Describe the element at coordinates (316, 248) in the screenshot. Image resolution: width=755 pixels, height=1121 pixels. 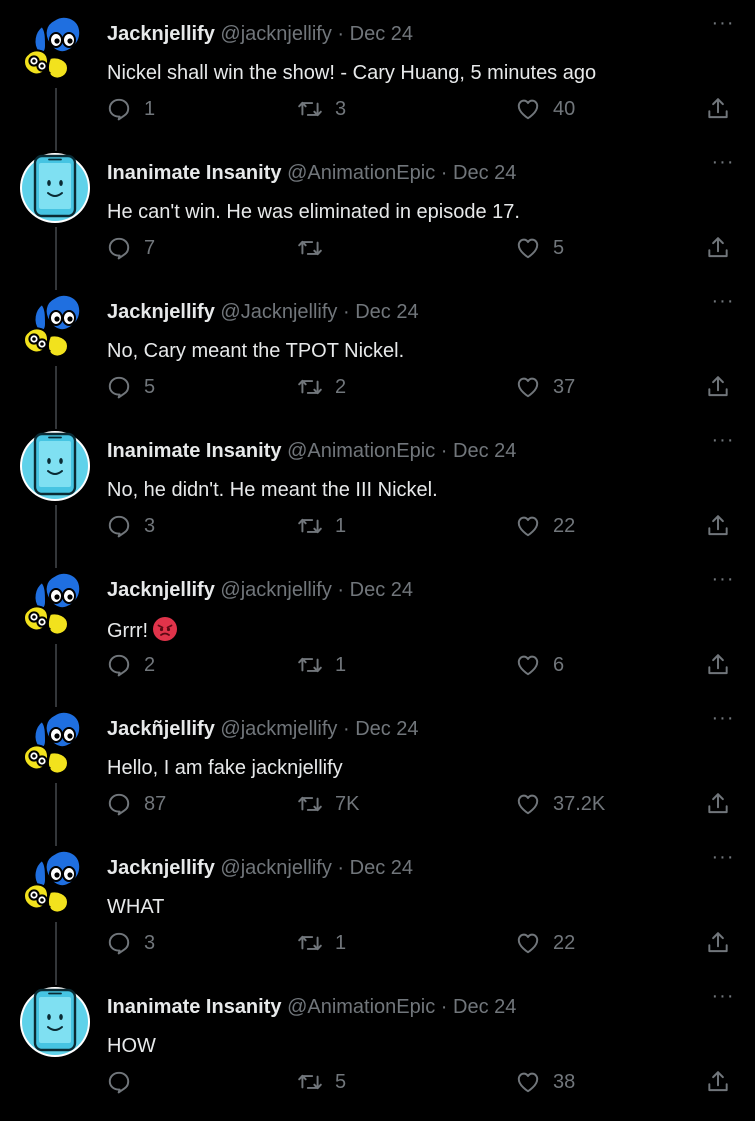
I see `retweet-button` at that location.